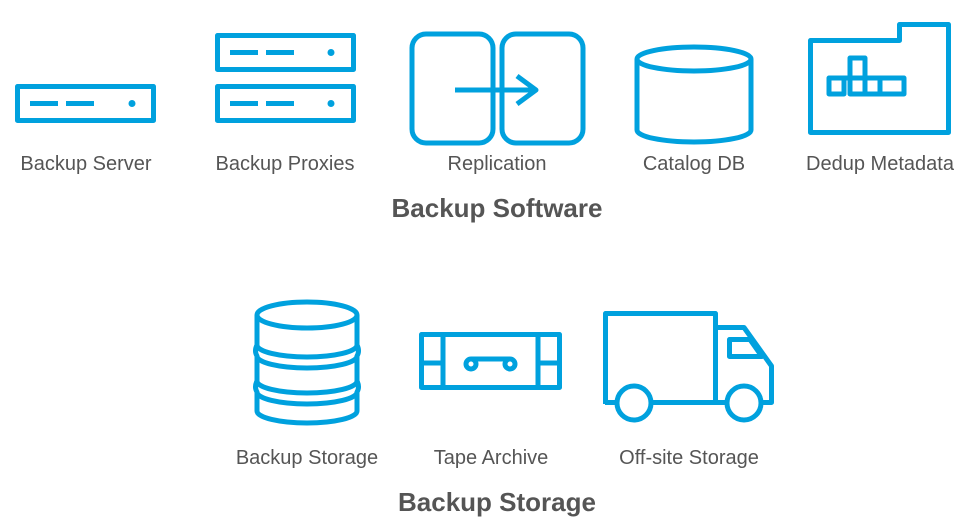  What do you see at coordinates (307, 458) in the screenshot?
I see `label-backup-storage: Backup Storage` at bounding box center [307, 458].